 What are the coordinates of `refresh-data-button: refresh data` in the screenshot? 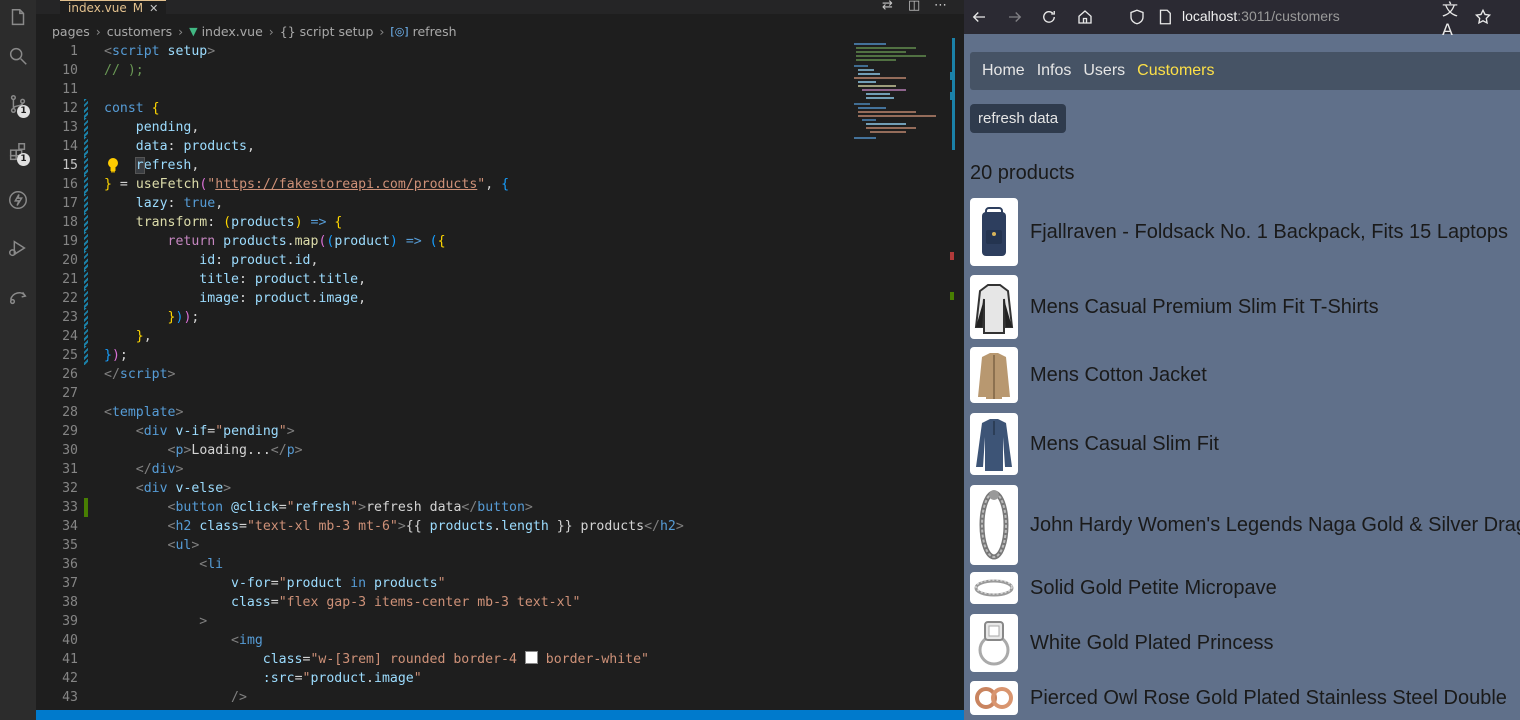 It's located at (1018, 118).